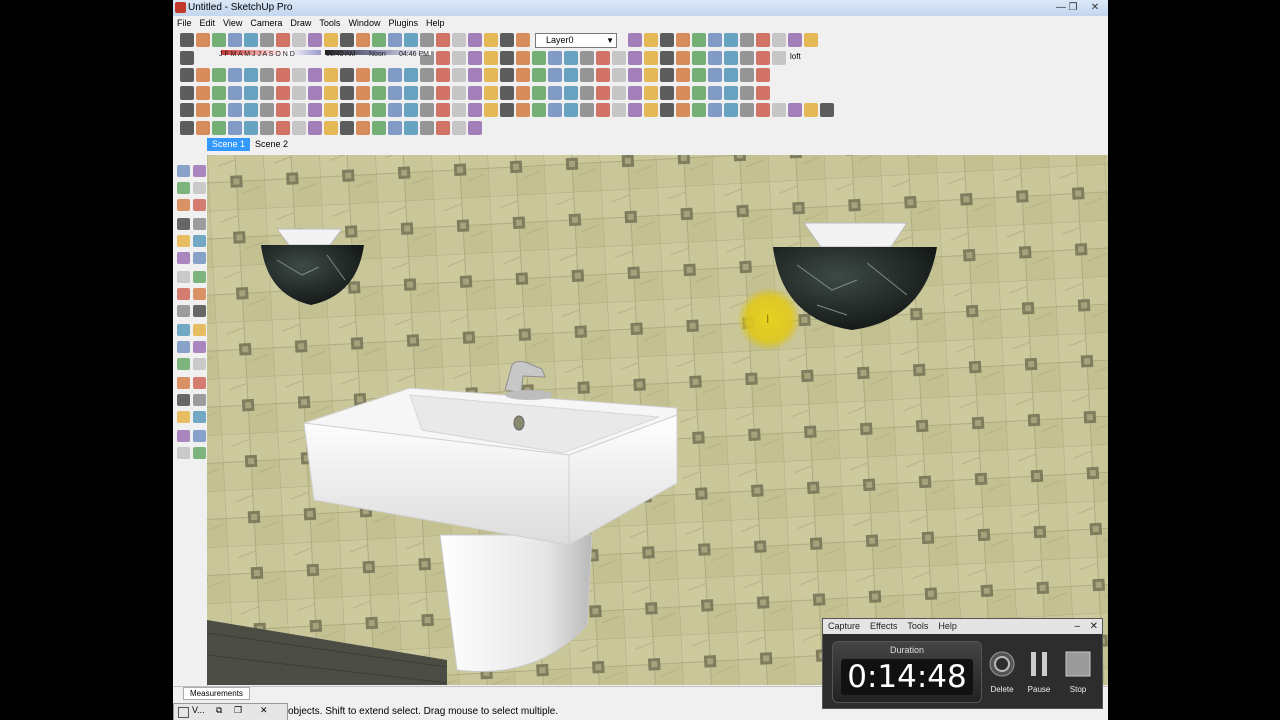 The image size is (1280, 720). Describe the element at coordinates (232, 23) in the screenshot. I see `menu-view: View` at that location.